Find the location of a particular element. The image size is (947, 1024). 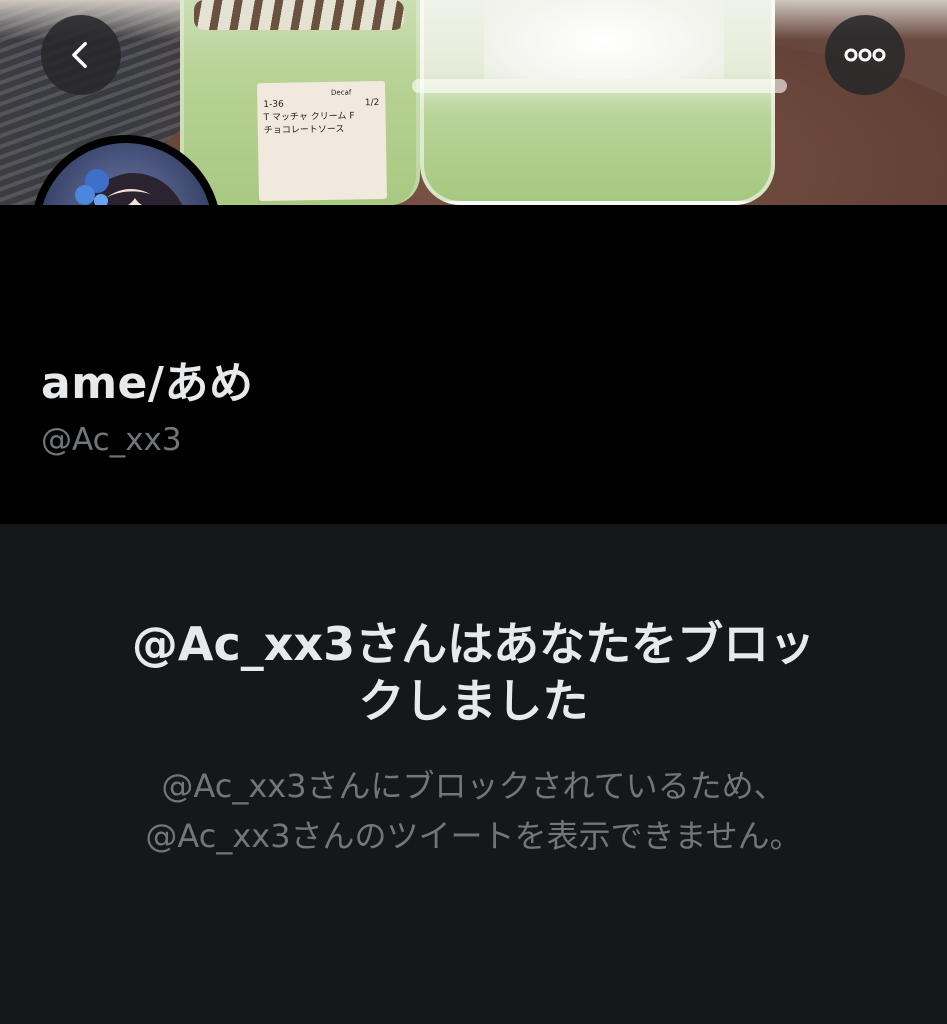

more-horizontal-icon is located at coordinates (865, 55).